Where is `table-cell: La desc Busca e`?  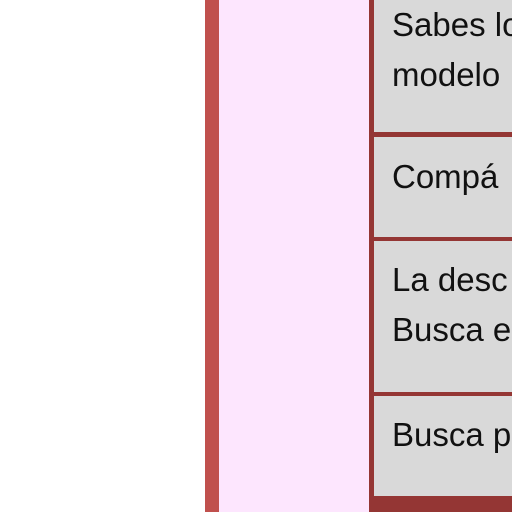
table-cell: La desc Busca e is located at coordinates (443, 316).